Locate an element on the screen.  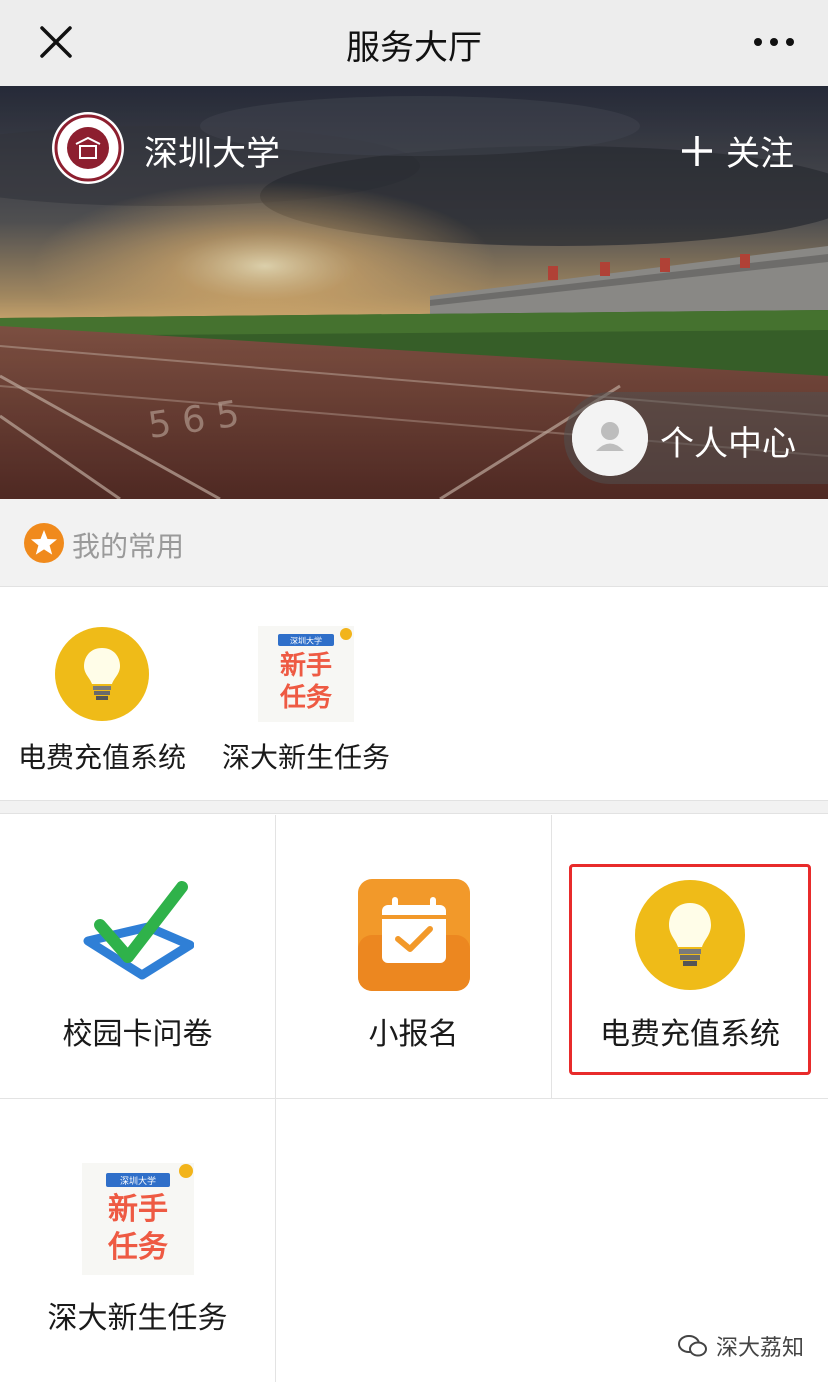
favorites-header: 我的常用 is located at coordinates (414, 543).